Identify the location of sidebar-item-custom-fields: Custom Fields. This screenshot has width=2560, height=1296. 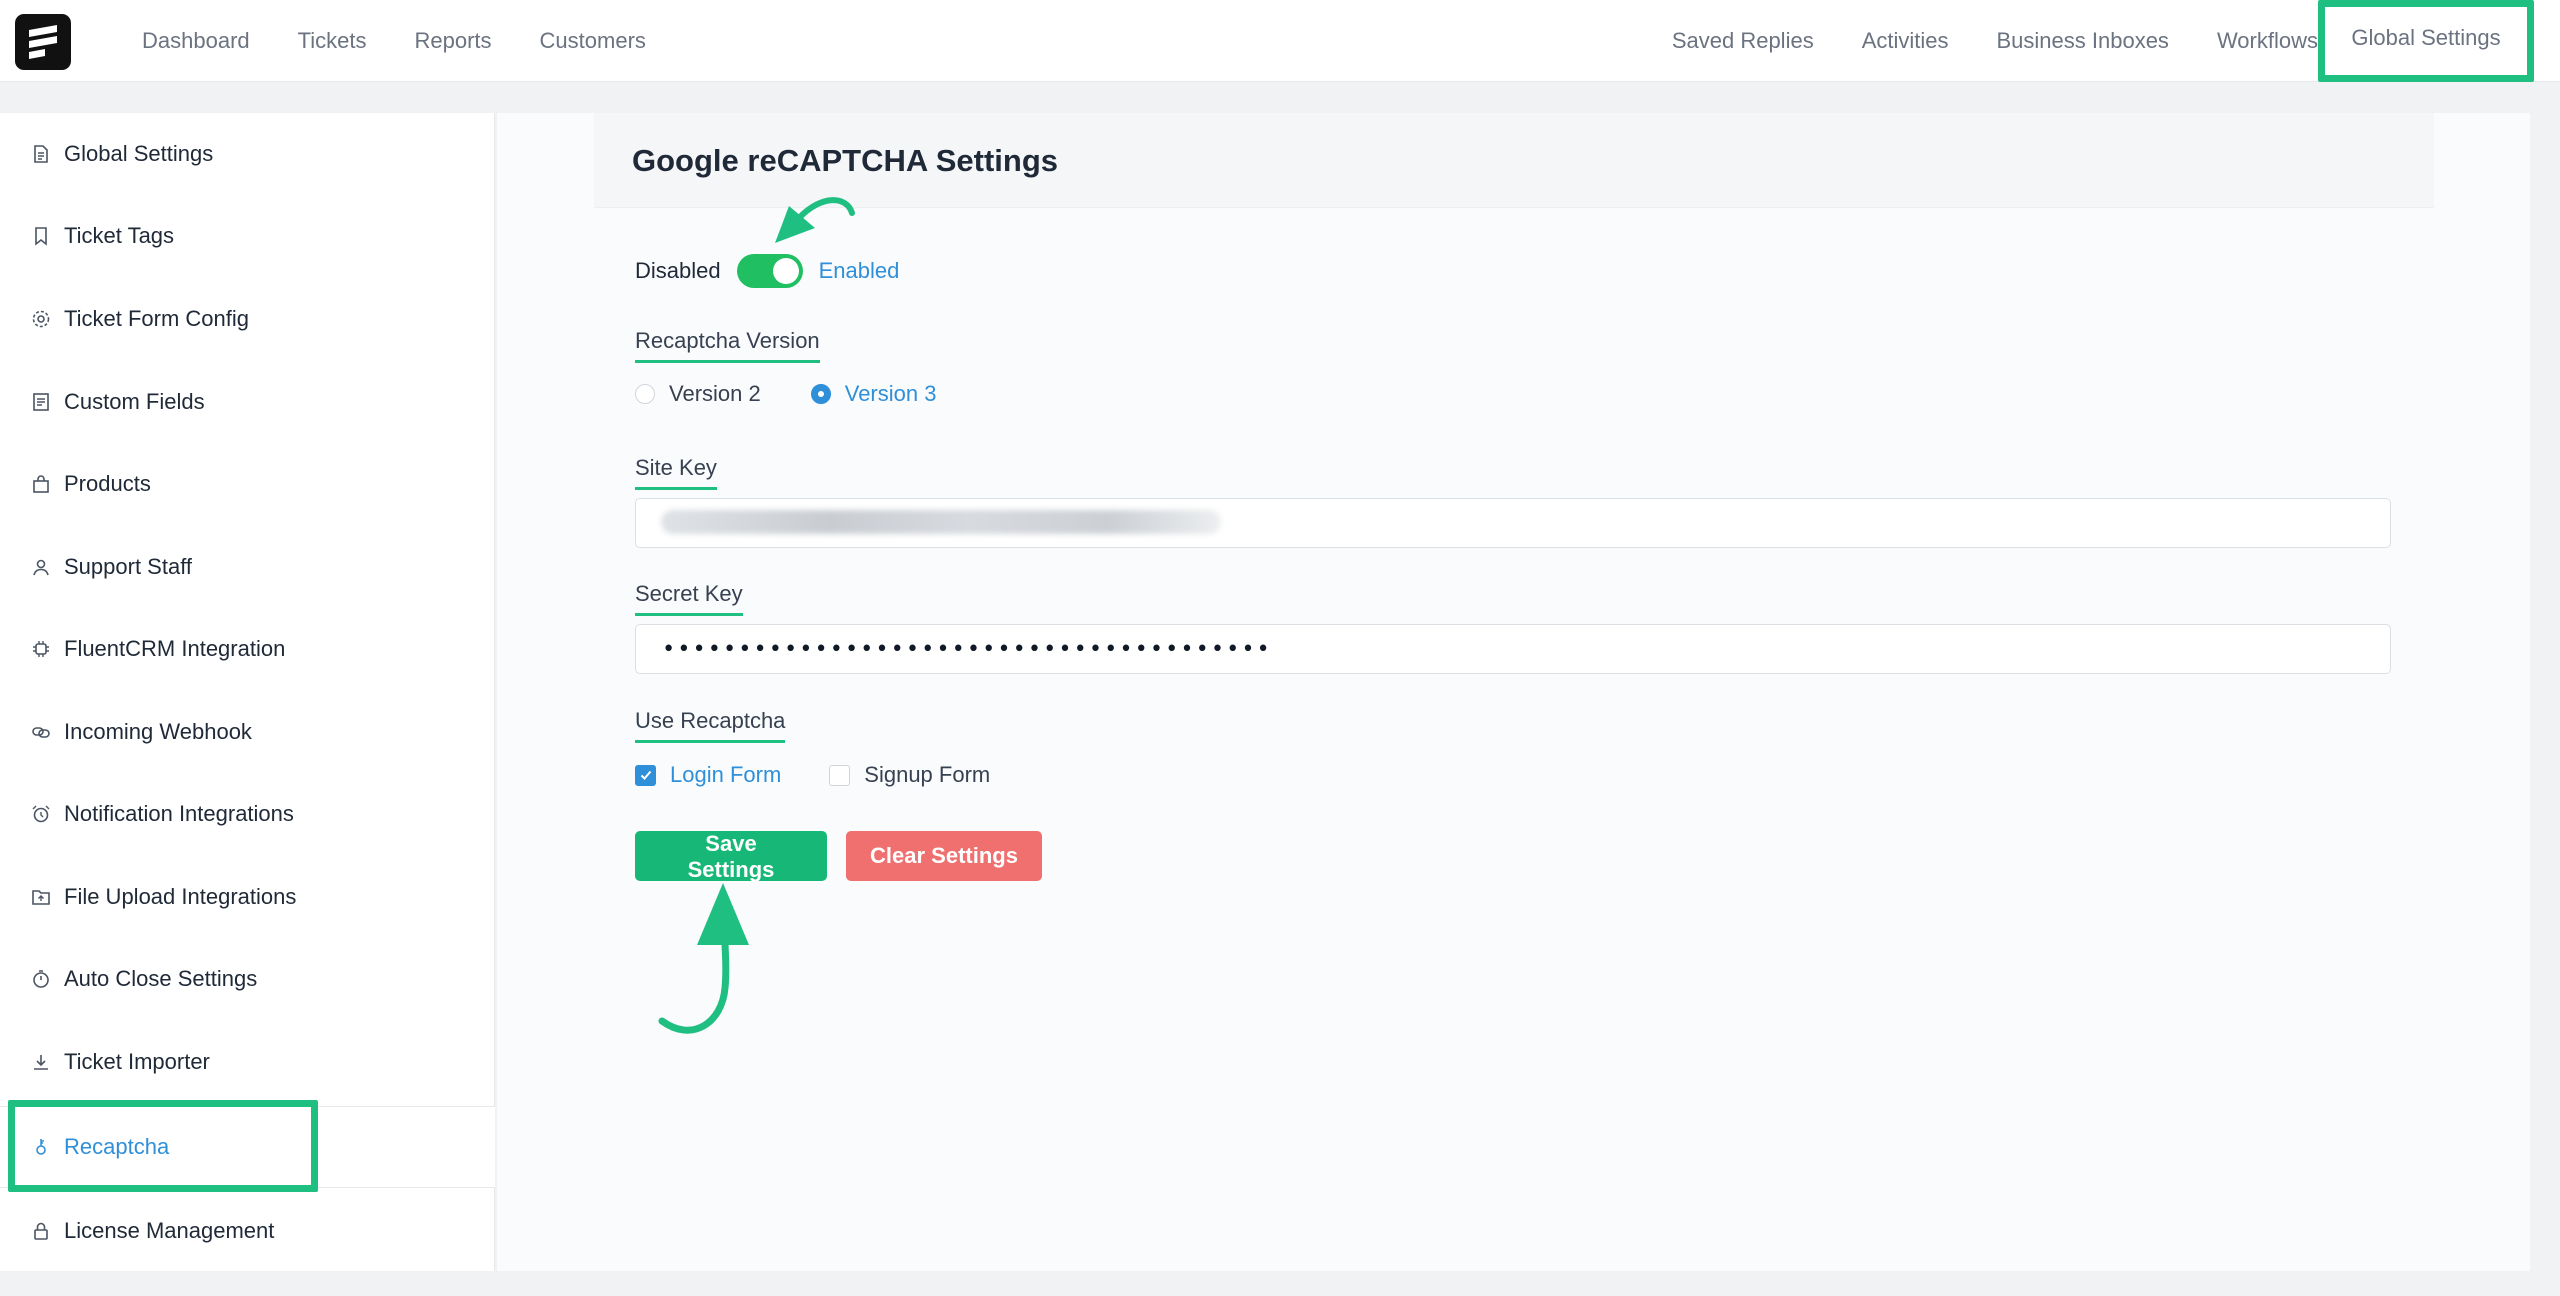
(247, 402).